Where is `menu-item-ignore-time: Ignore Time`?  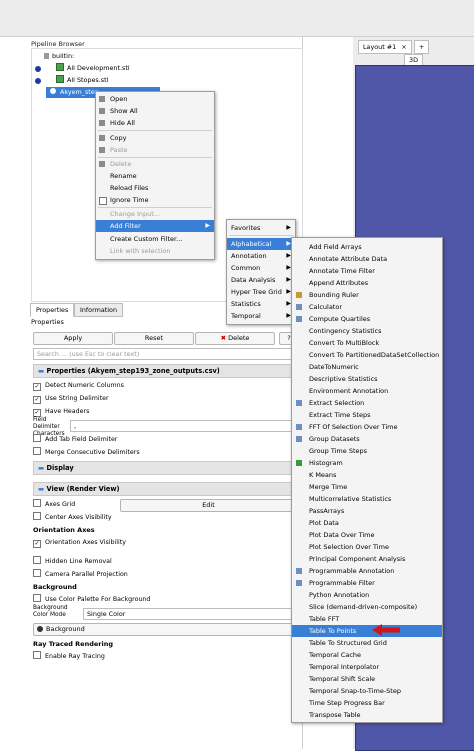
menu-item-ignore-time: Ignore Time is located at coordinates (155, 200).